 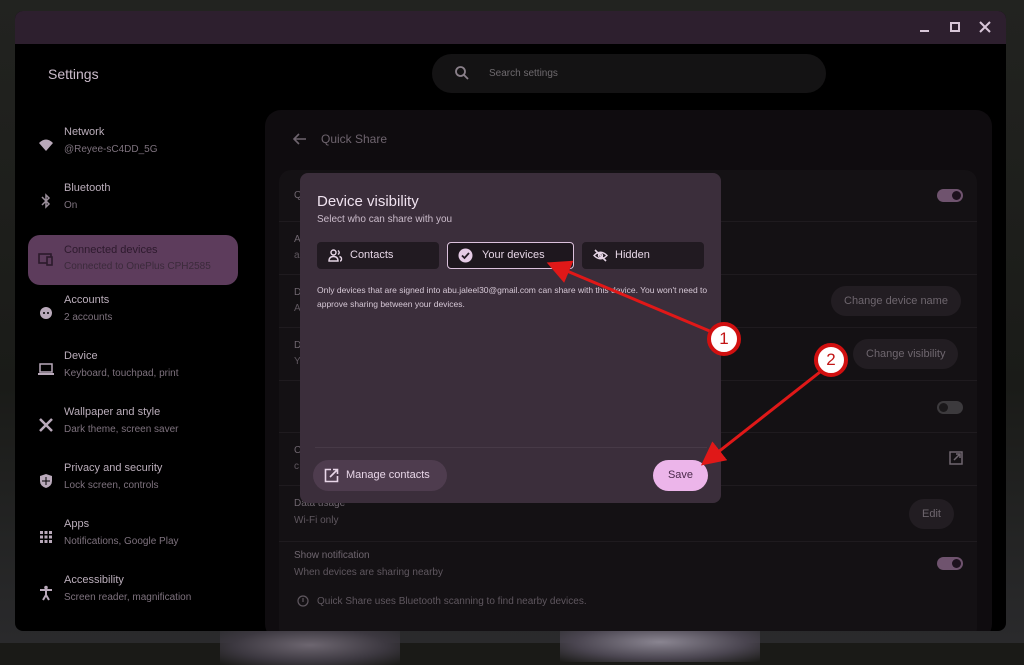 I want to click on sidebar-item-sublabel: On, so click(x=70, y=205).